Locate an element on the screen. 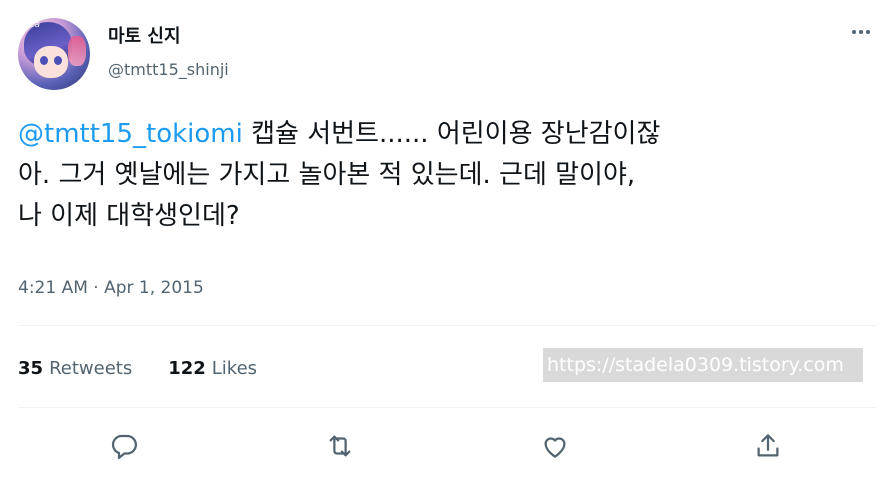  avatar-face is located at coordinates (51, 62).